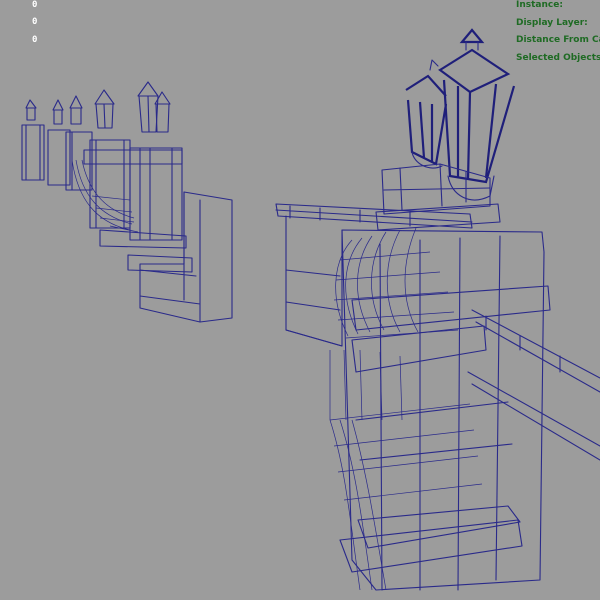  What do you see at coordinates (552, 22) in the screenshot?
I see `hud-display-layer-label: Display Layer:` at bounding box center [552, 22].